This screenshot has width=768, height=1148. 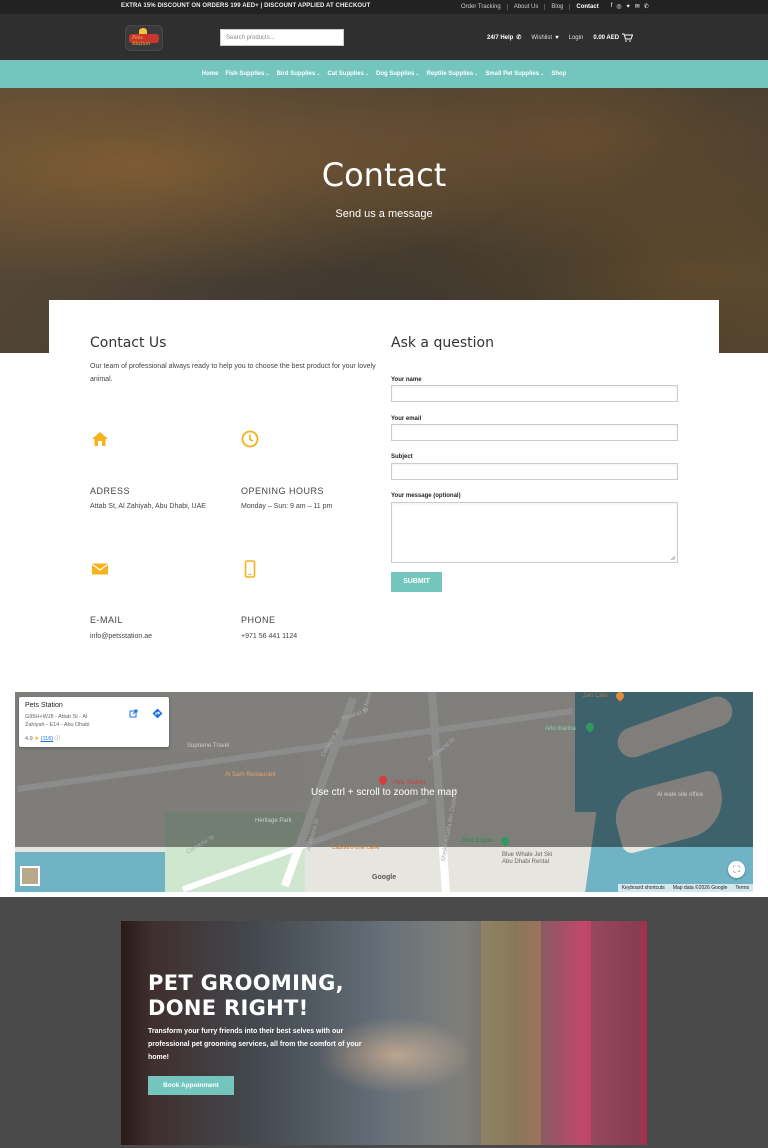 What do you see at coordinates (100, 569) in the screenshot?
I see `mail-icon` at bounding box center [100, 569].